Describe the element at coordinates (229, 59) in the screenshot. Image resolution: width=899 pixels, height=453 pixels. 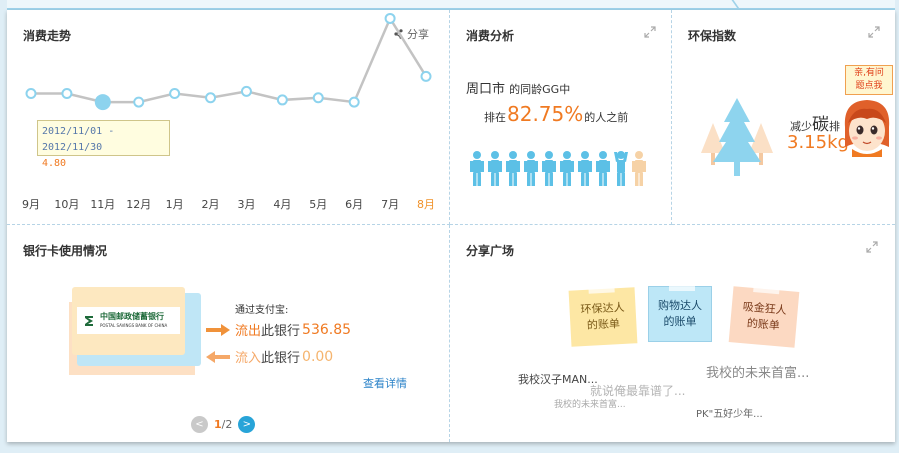
I see `trend-line` at that location.